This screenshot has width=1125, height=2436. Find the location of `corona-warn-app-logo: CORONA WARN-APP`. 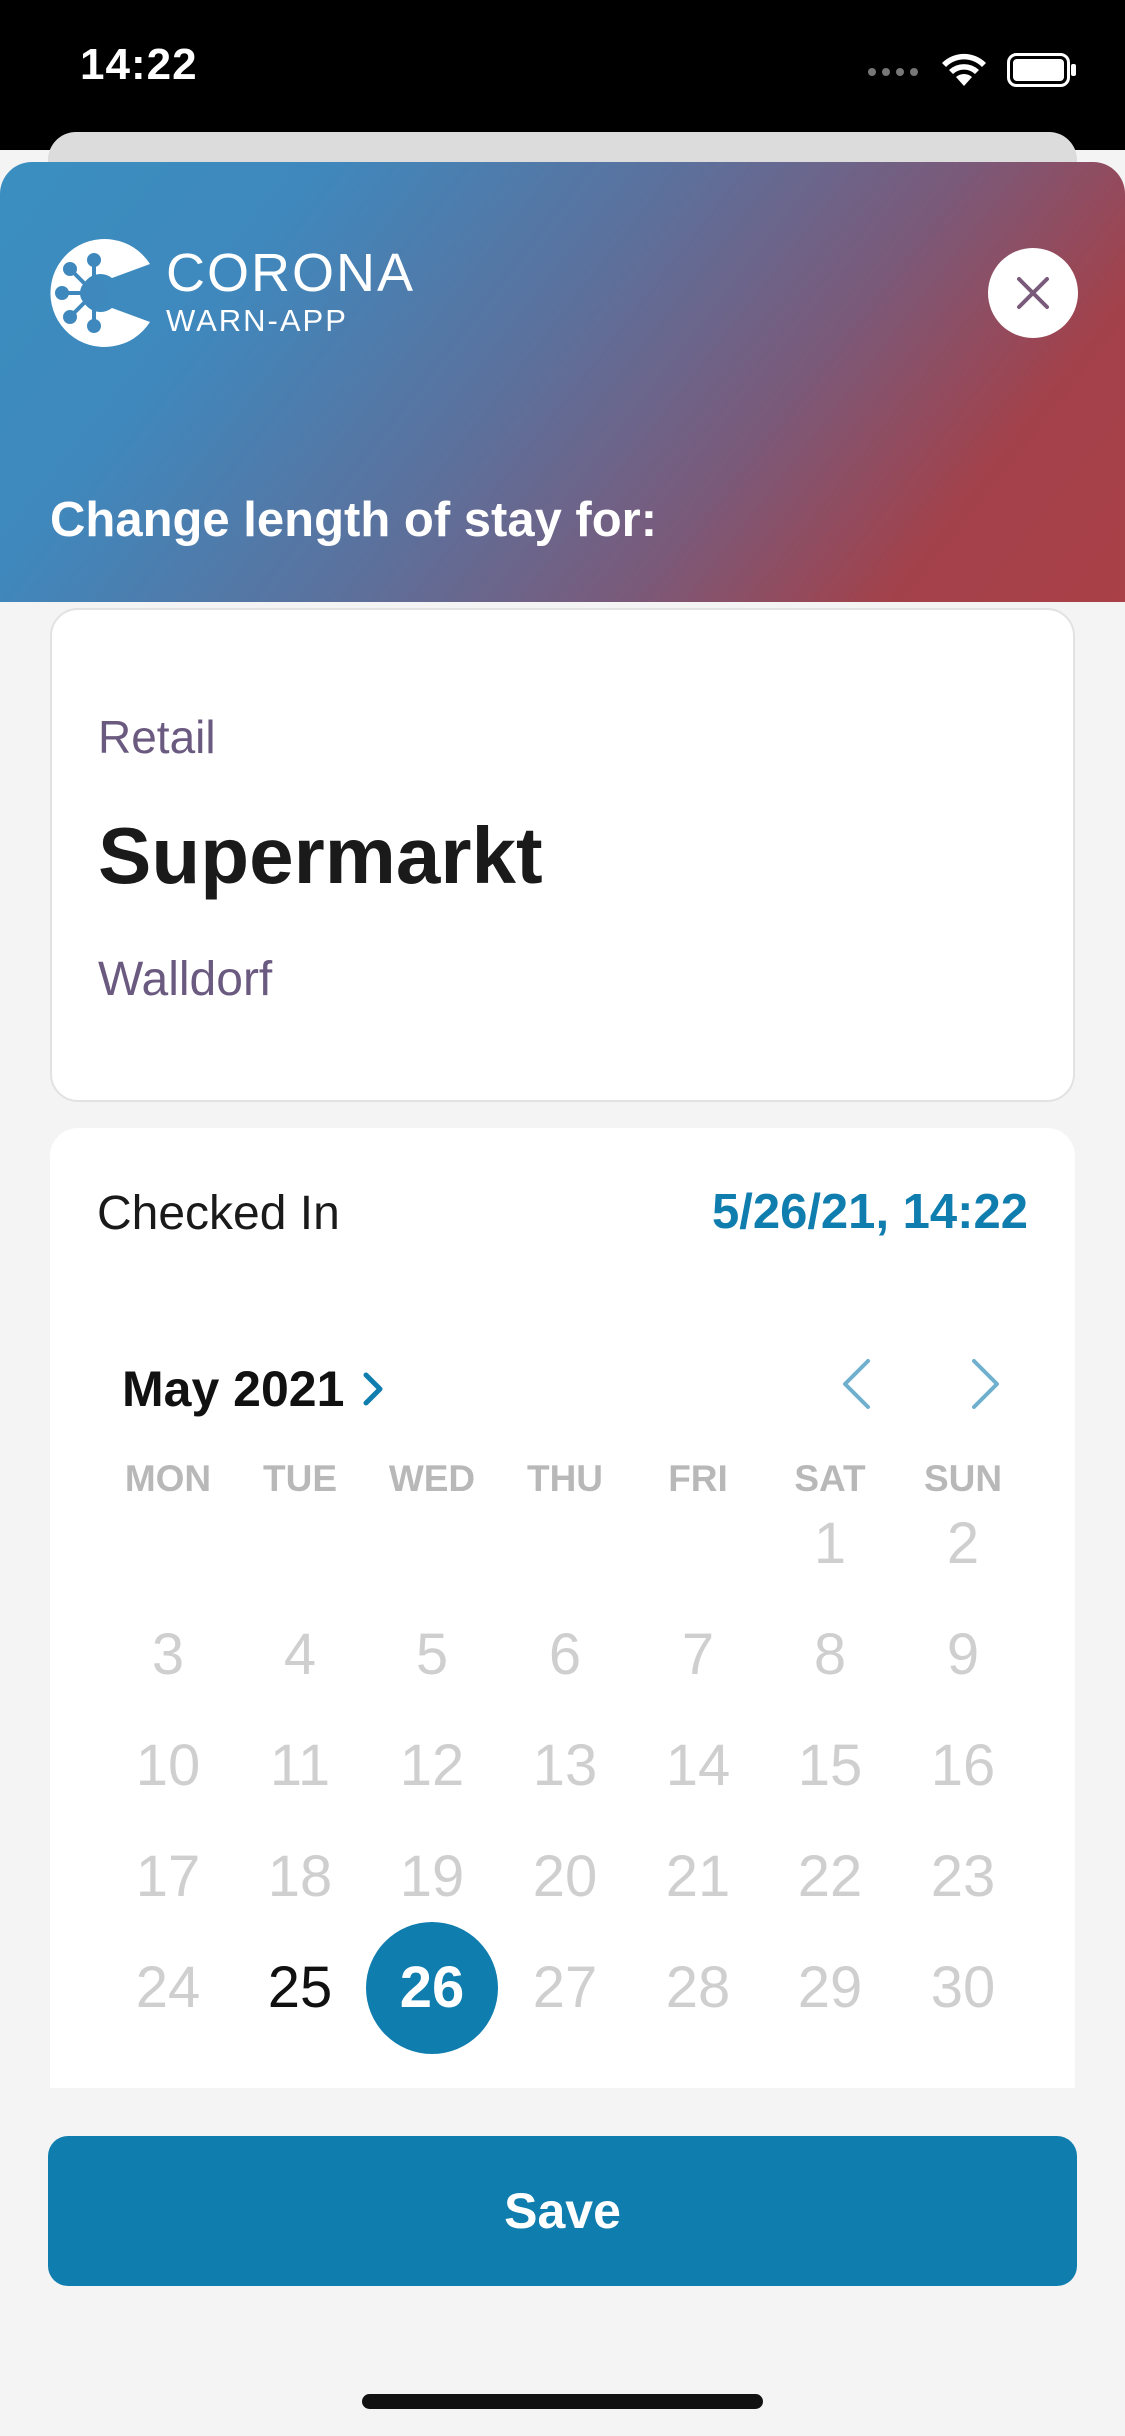

corona-warn-app-logo: CORONA WARN-APP is located at coordinates (231, 293).